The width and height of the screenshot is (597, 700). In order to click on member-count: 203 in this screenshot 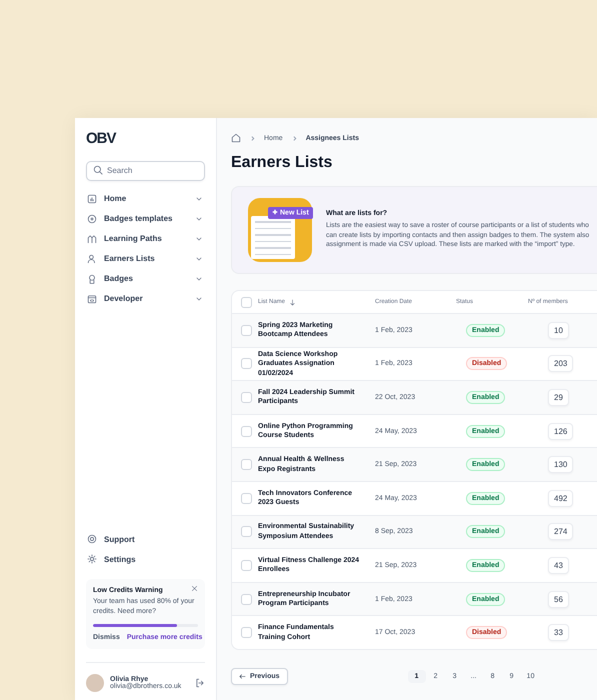, I will do `click(561, 363)`.